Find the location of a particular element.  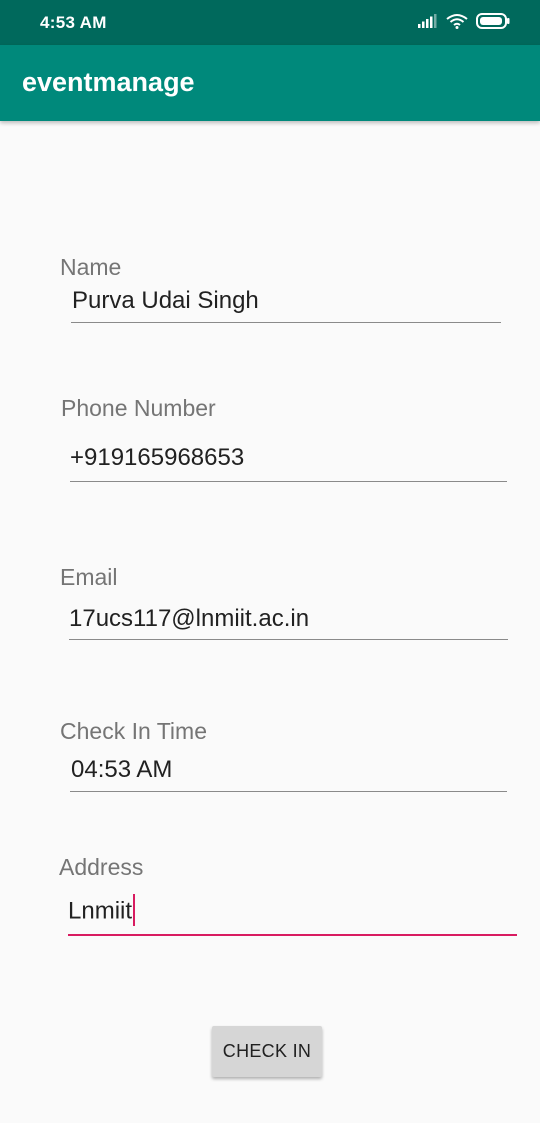

checkin-time-input: 04:53 AM is located at coordinates (121, 770).